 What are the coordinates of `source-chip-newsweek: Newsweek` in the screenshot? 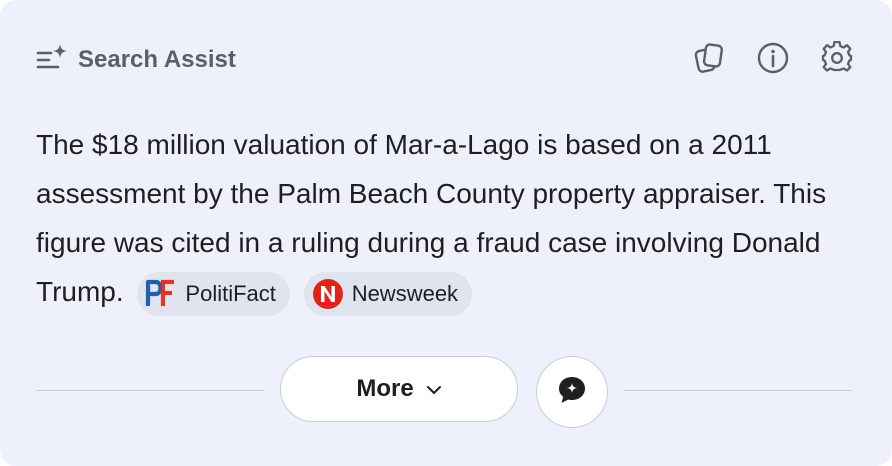 It's located at (388, 293).